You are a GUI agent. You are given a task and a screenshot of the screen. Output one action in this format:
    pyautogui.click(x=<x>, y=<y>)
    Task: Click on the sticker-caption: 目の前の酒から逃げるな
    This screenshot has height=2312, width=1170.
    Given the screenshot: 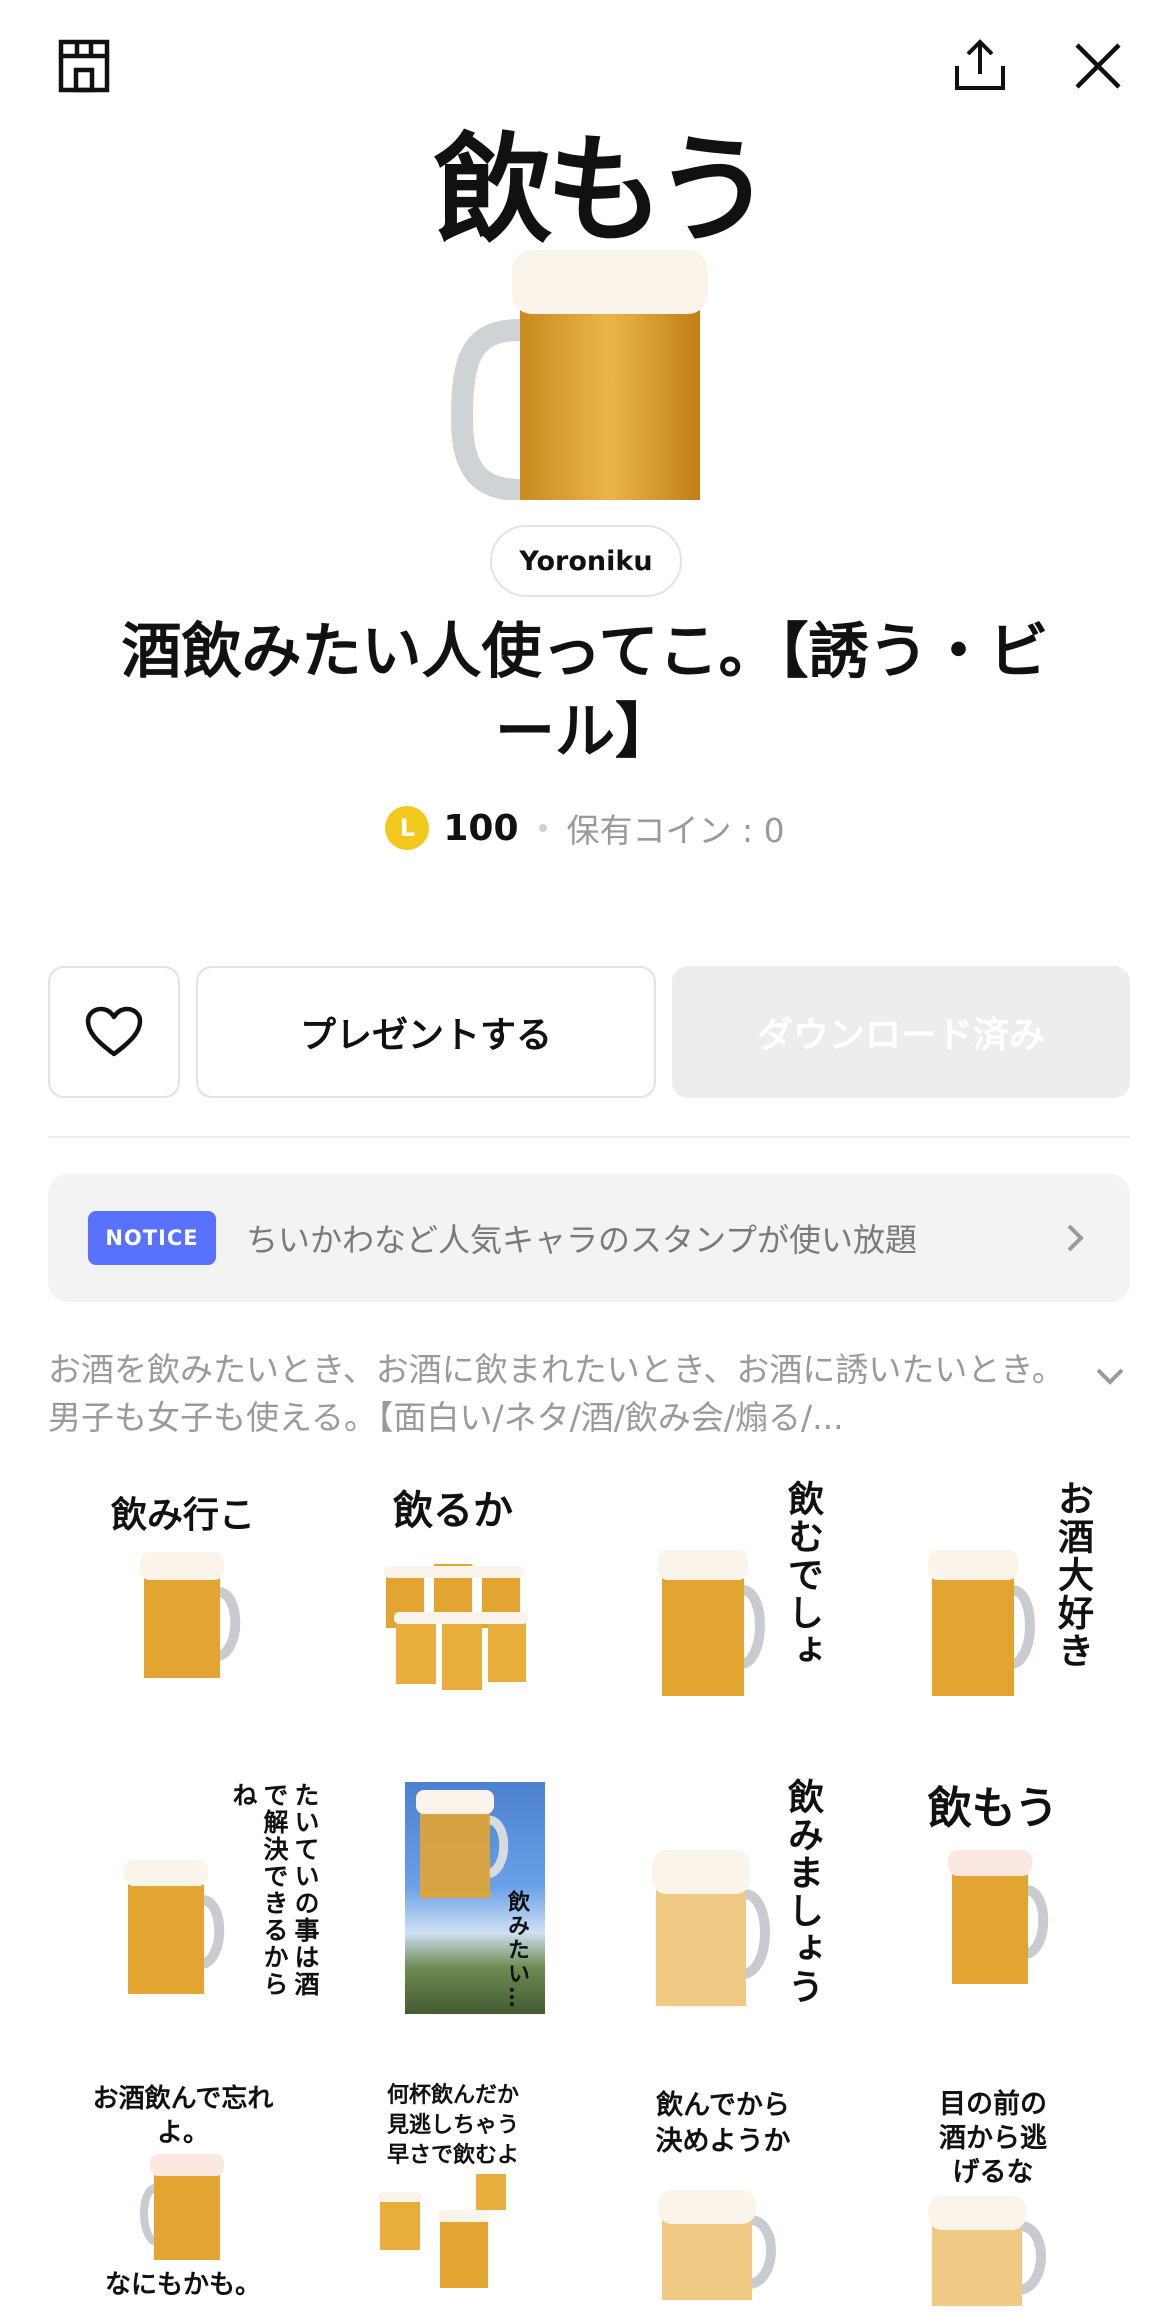 What is the action you would take?
    pyautogui.click(x=993, y=2138)
    